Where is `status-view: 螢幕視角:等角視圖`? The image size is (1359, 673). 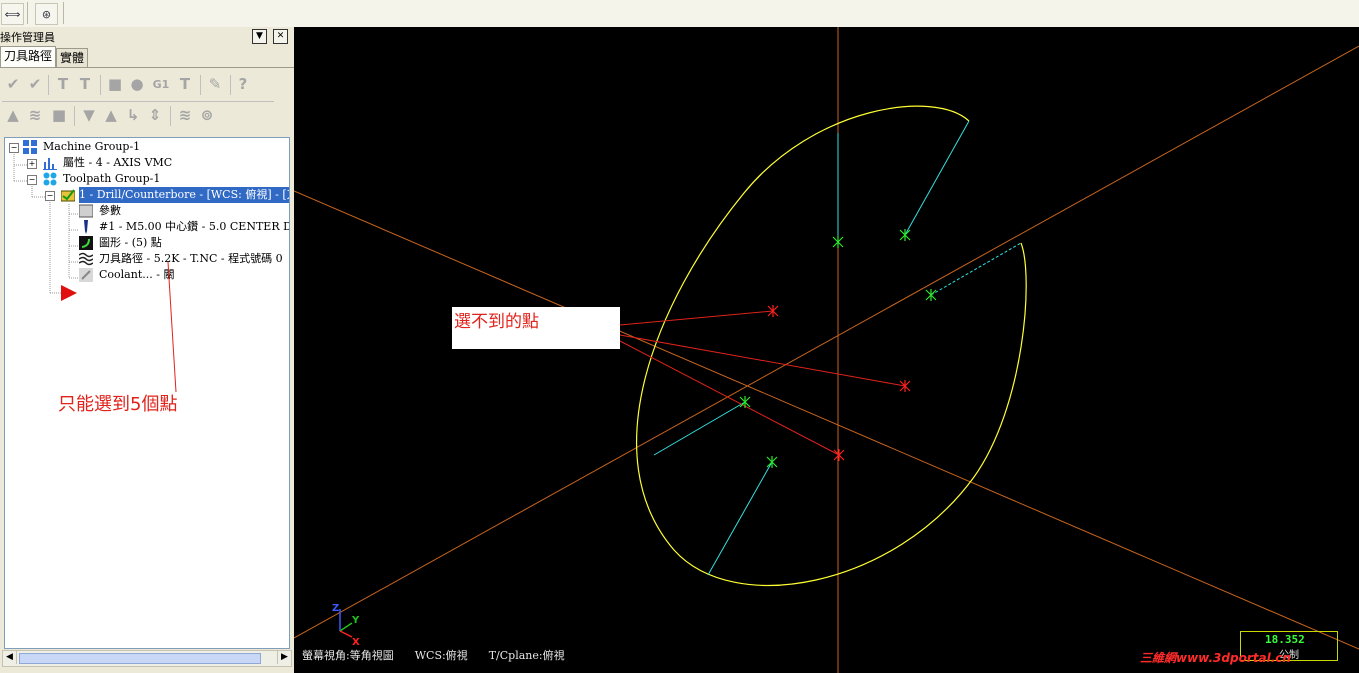
status-view: 螢幕視角:等角視圖 is located at coordinates (348, 655).